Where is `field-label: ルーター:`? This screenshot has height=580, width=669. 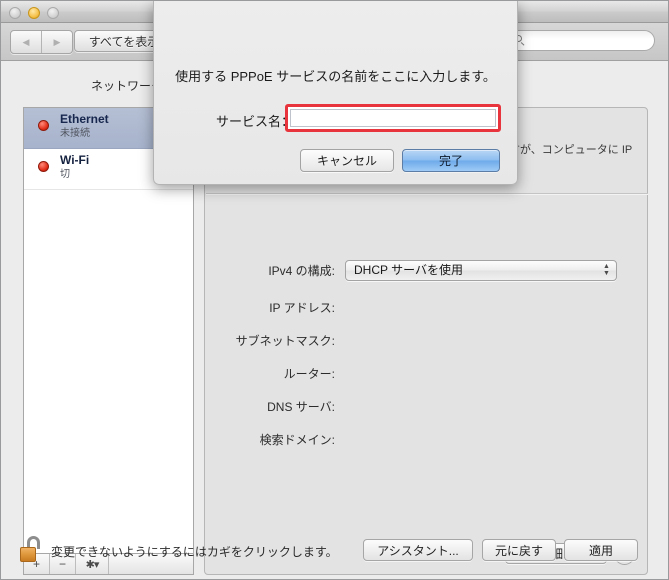
field-label: ルーター: is located at coordinates (309, 374).